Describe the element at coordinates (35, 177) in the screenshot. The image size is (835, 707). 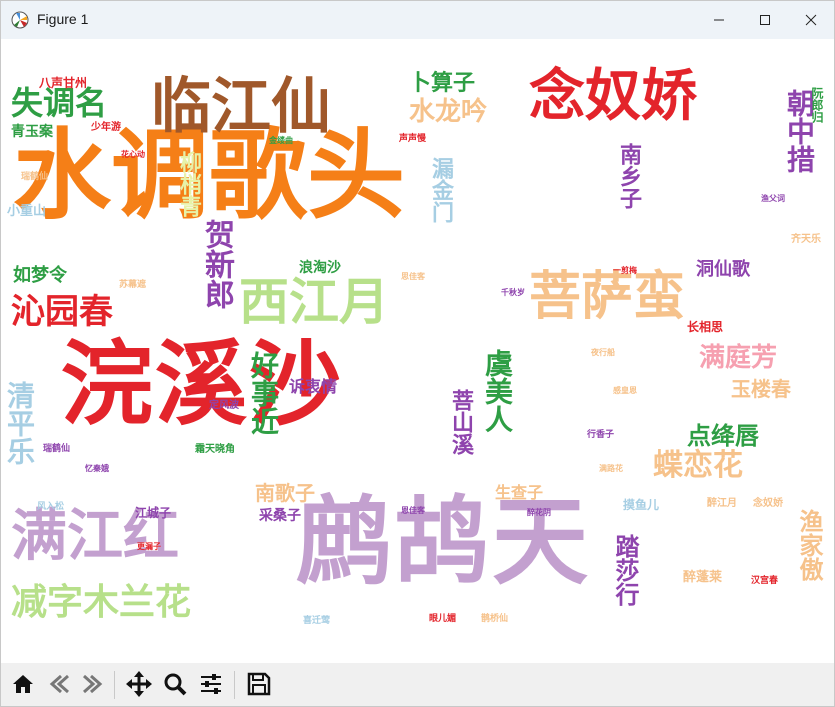
I see `word-ruihexian-small: 瑞鹤仙` at that location.